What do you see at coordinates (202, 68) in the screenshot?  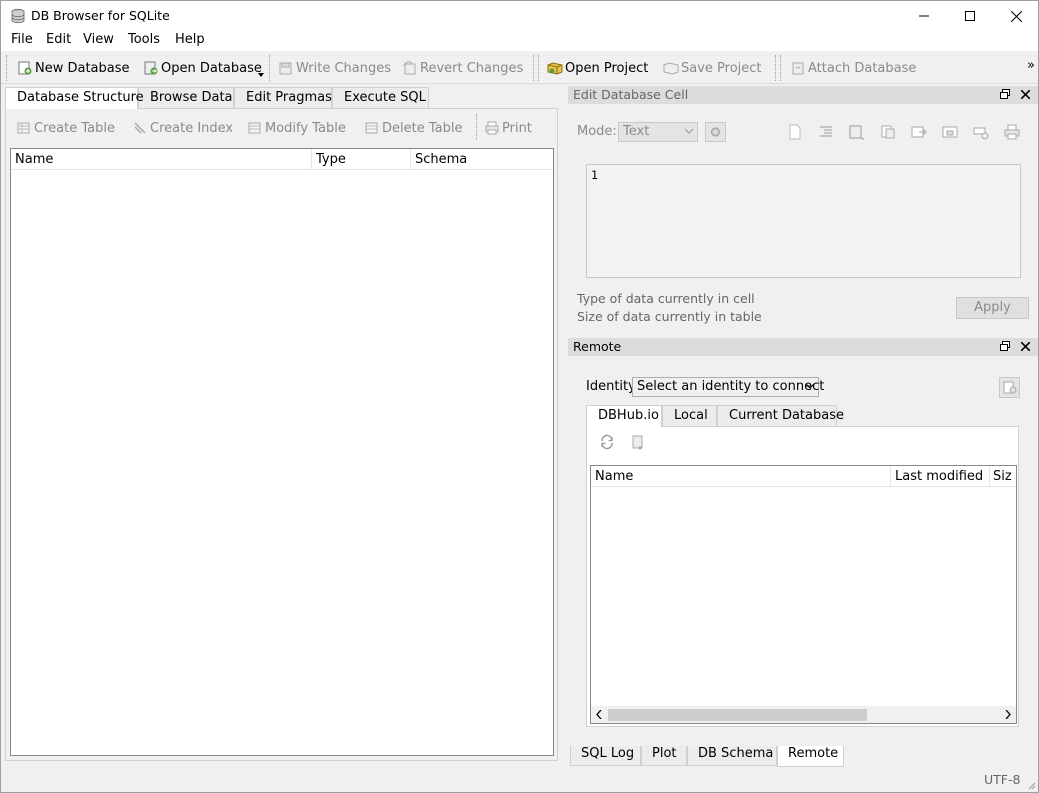 I see `open-database-button: Open Database` at bounding box center [202, 68].